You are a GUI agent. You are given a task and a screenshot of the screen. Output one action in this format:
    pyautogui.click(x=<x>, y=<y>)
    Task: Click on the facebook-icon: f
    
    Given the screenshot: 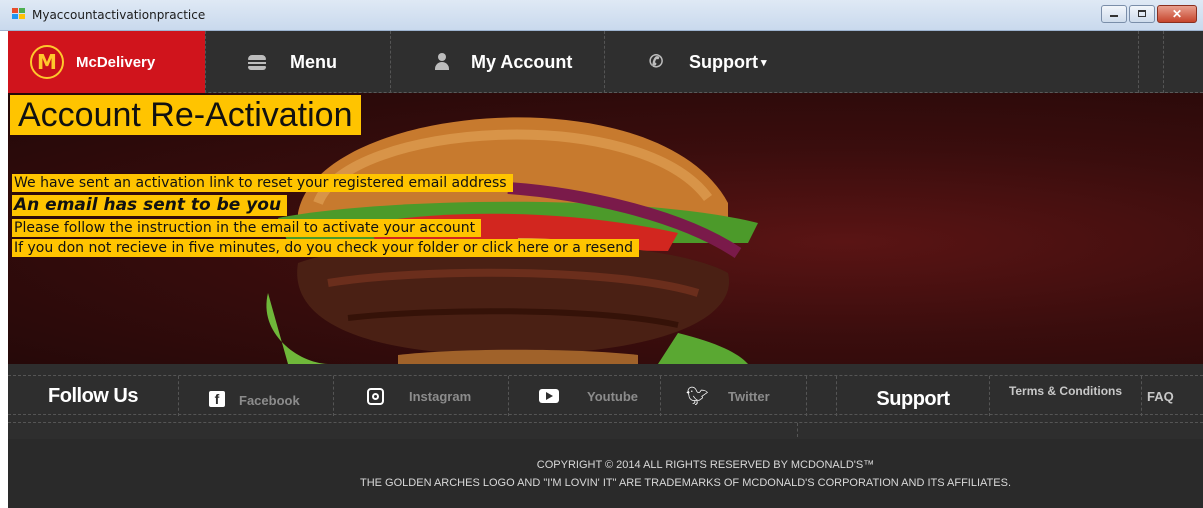 What is the action you would take?
    pyautogui.click(x=217, y=399)
    